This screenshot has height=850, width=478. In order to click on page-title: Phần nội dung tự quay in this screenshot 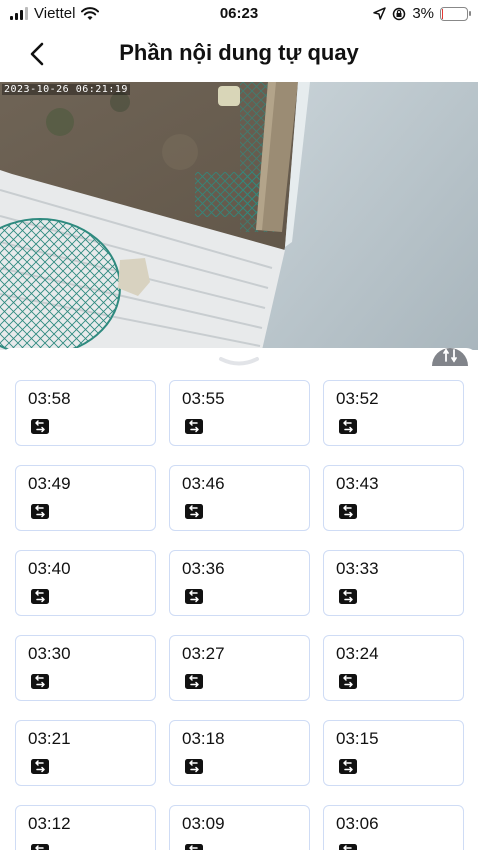, I will do `click(239, 52)`.